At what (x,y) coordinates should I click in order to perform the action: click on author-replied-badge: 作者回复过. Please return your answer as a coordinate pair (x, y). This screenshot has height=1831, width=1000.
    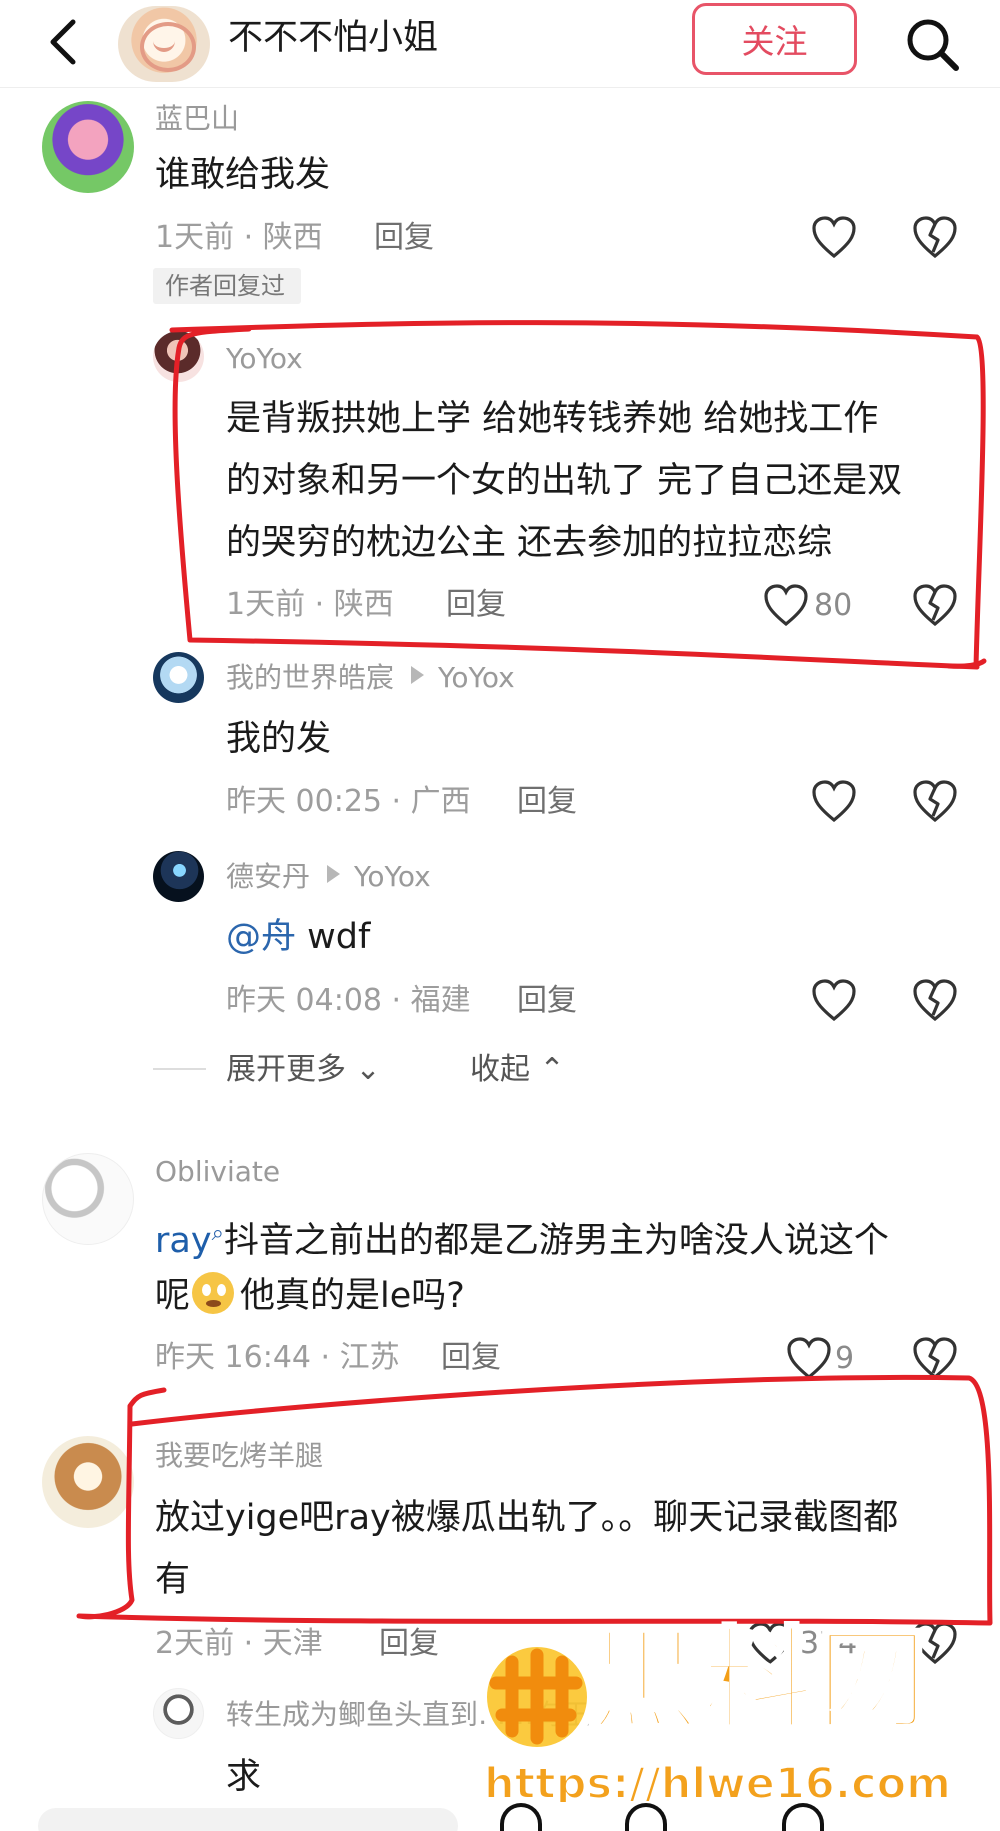
    Looking at the image, I should click on (227, 286).